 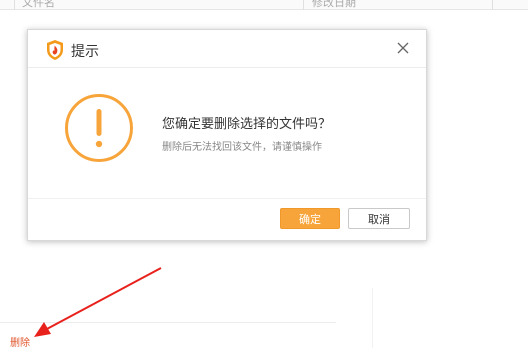 I want to click on ok-button: 确定, so click(x=310, y=218).